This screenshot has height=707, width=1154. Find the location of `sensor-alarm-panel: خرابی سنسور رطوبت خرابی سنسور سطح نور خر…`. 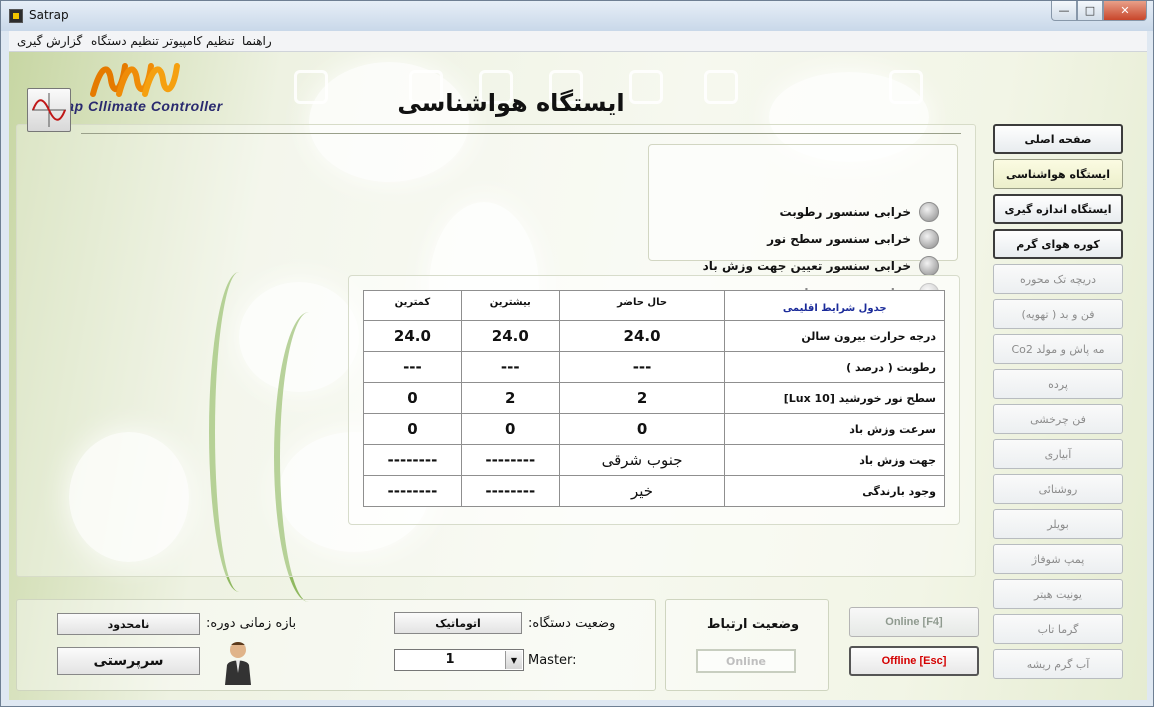

sensor-alarm-panel: خرابی سنسور رطوبت خرابی سنسور سطح نور خر… is located at coordinates (803, 223).